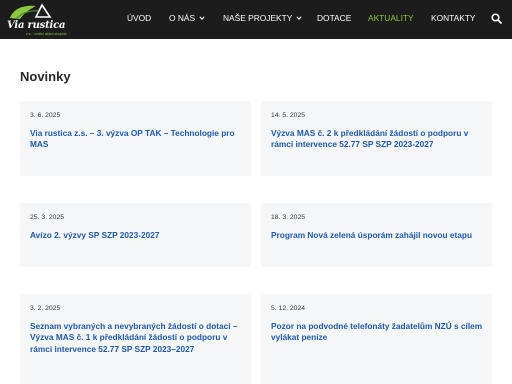 The width and height of the screenshot is (512, 384). What do you see at coordinates (47, 217) in the screenshot?
I see `news-date: 25. 3. 2025` at bounding box center [47, 217].